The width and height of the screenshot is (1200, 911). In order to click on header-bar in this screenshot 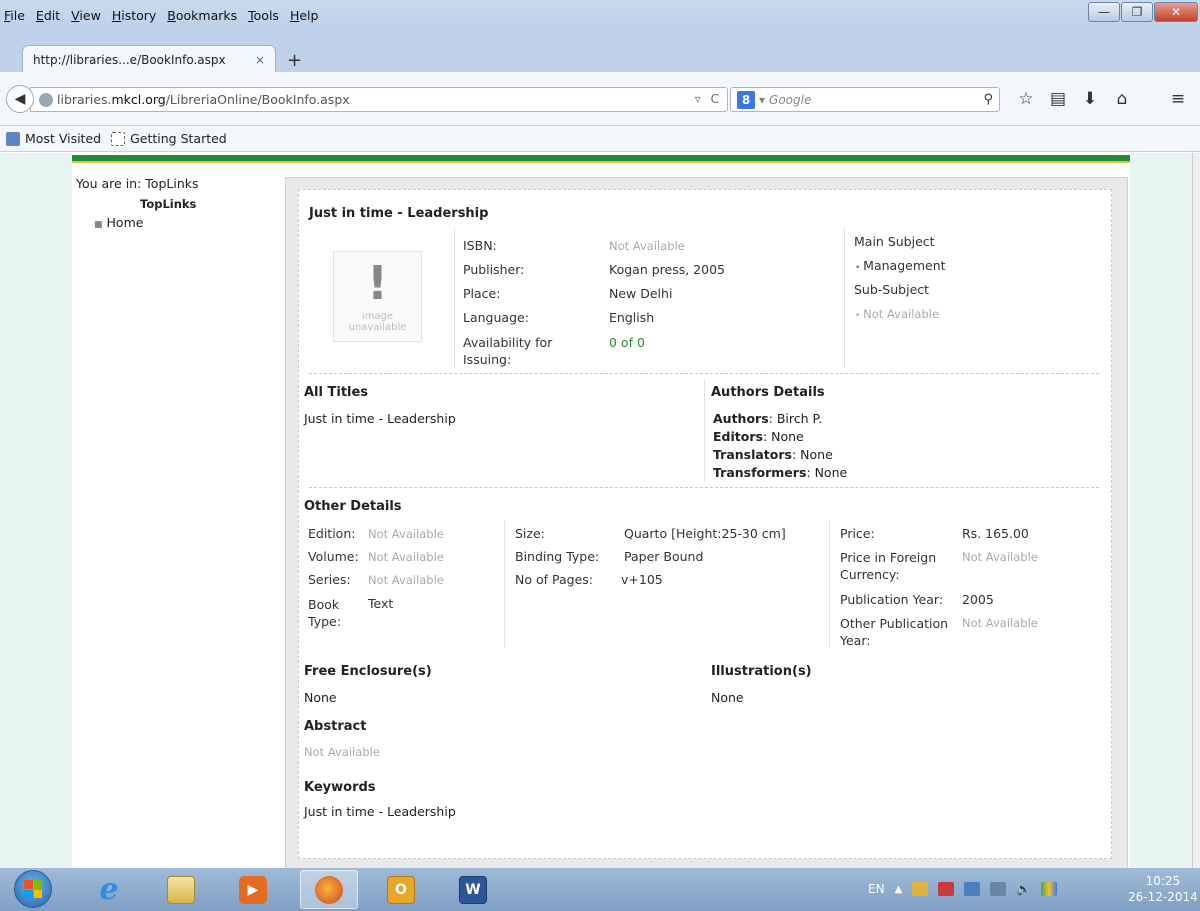, I will do `click(601, 159)`.